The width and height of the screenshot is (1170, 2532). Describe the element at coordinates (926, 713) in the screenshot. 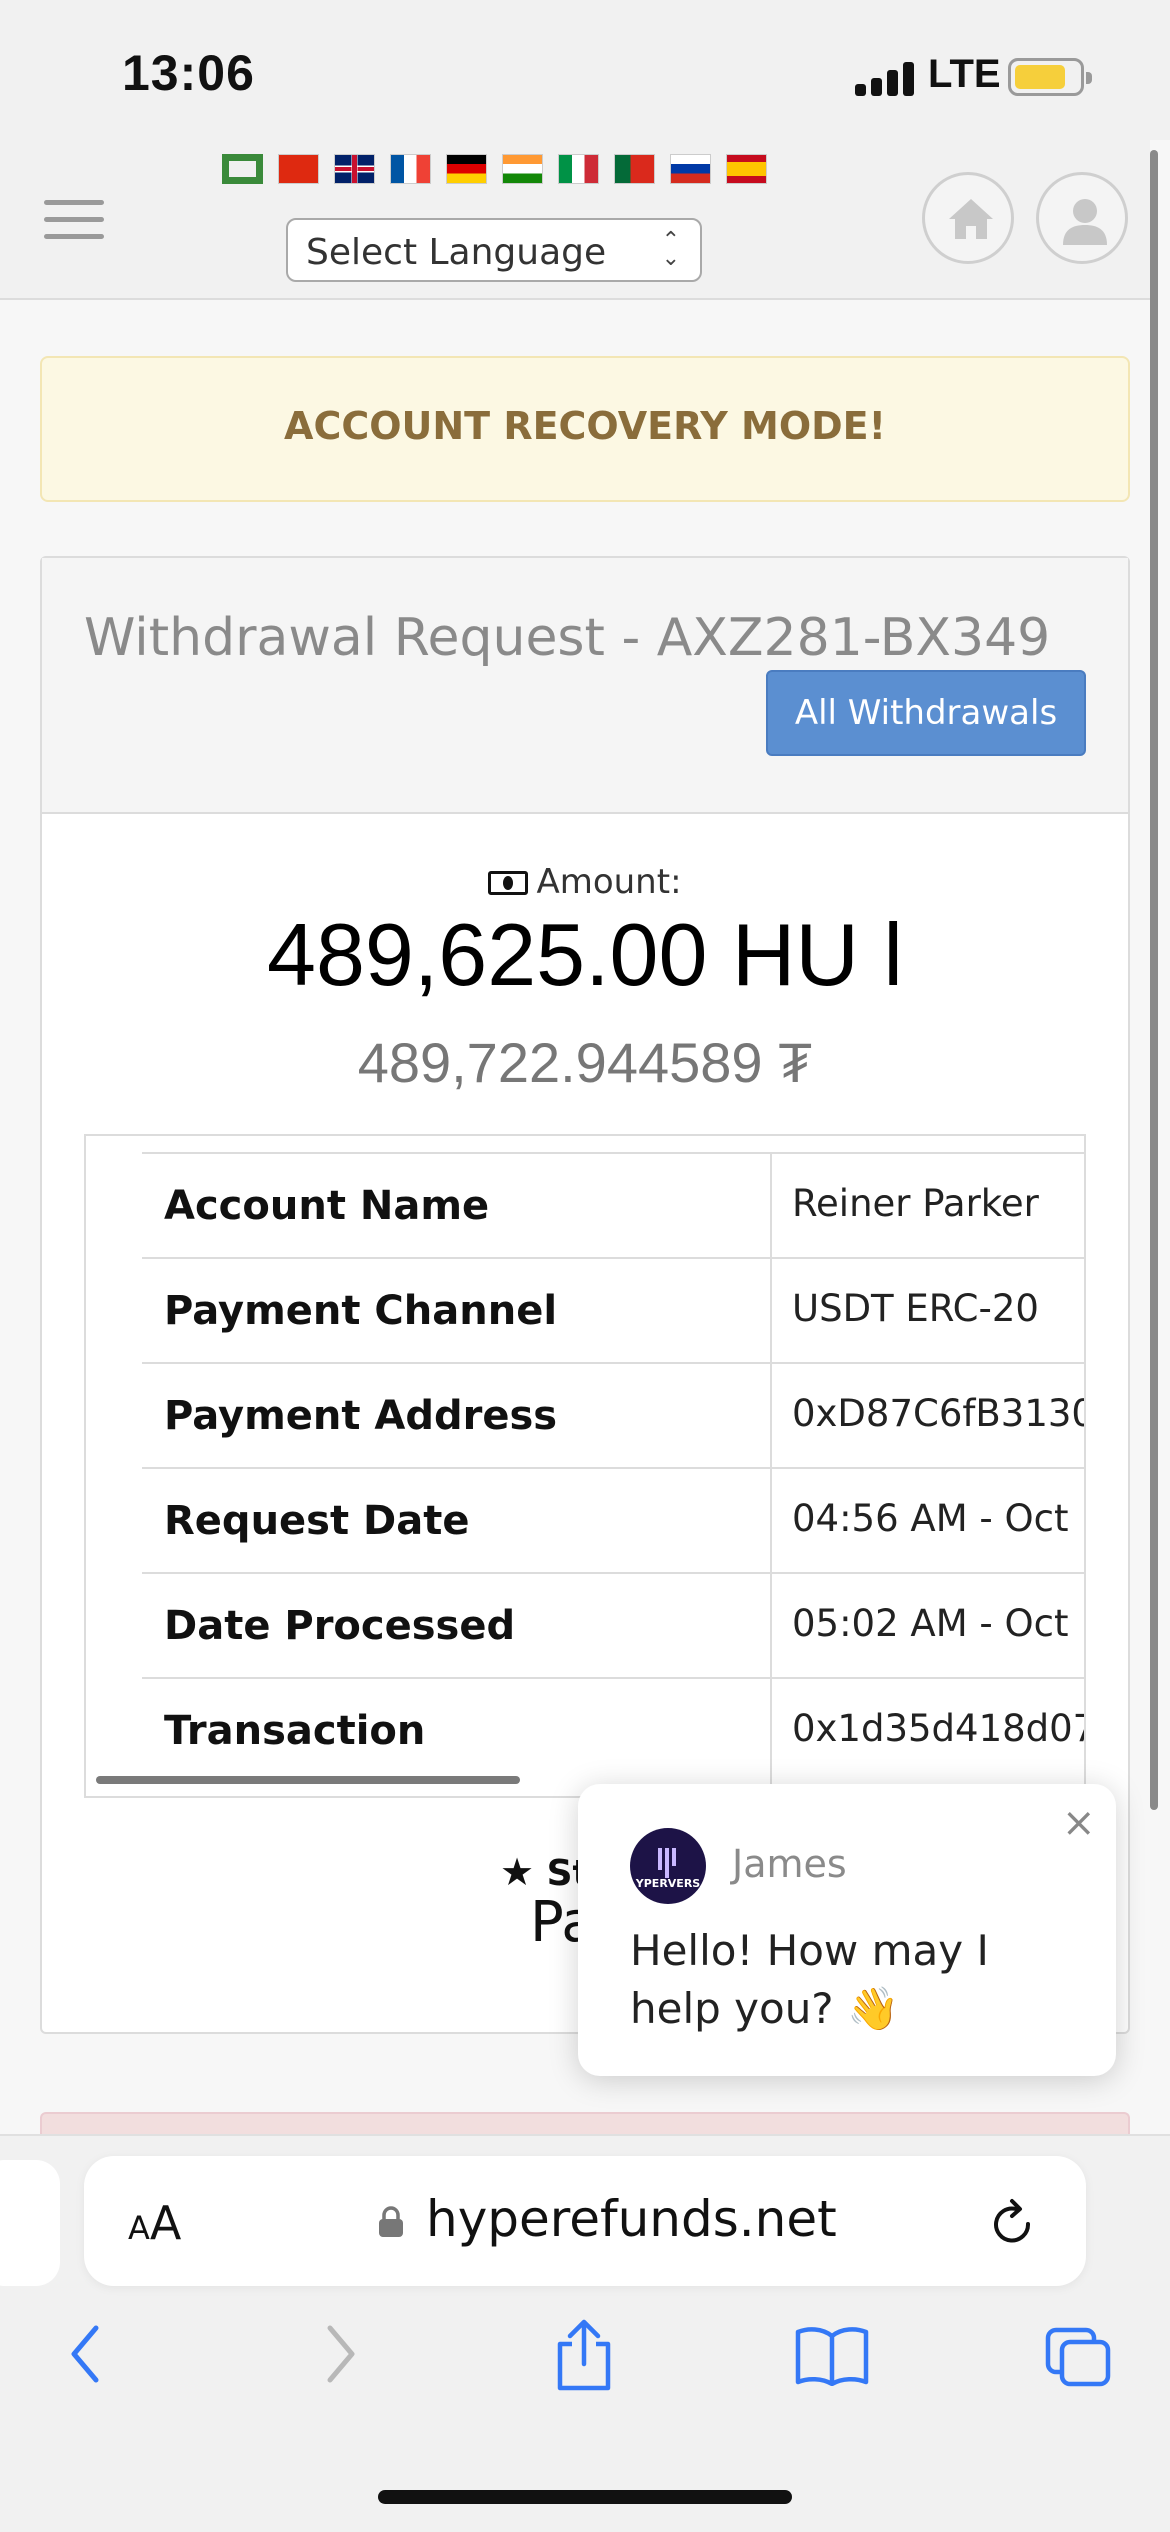

I see `all-withdrawals-button: All Withdrawals` at that location.